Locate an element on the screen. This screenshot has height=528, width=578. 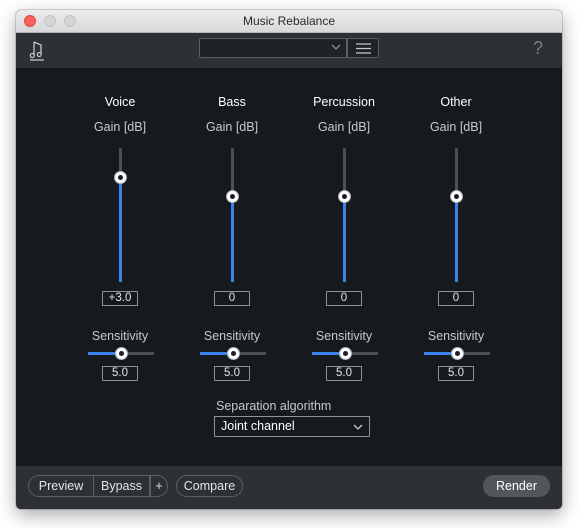
column-title: Percussion is located at coordinates (344, 102).